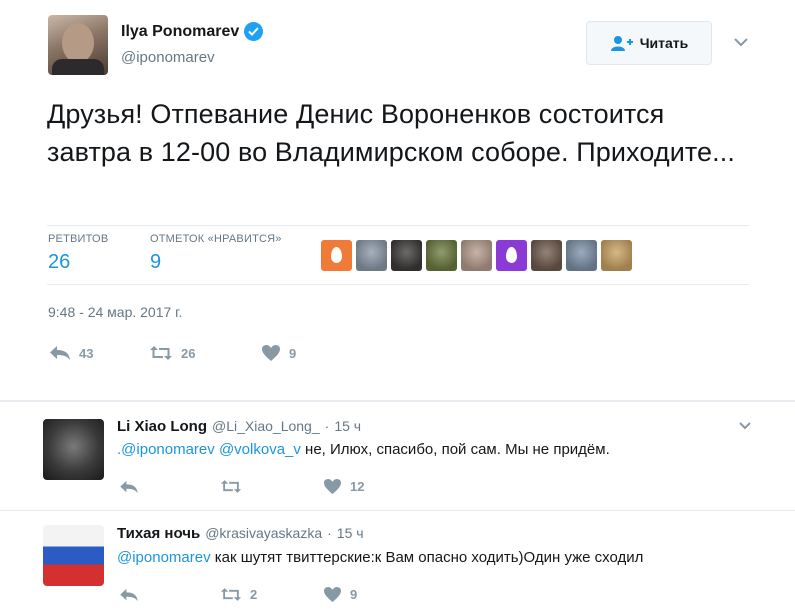 The image size is (795, 616). Describe the element at coordinates (357, 486) in the screenshot. I see `like-count: 12` at that location.